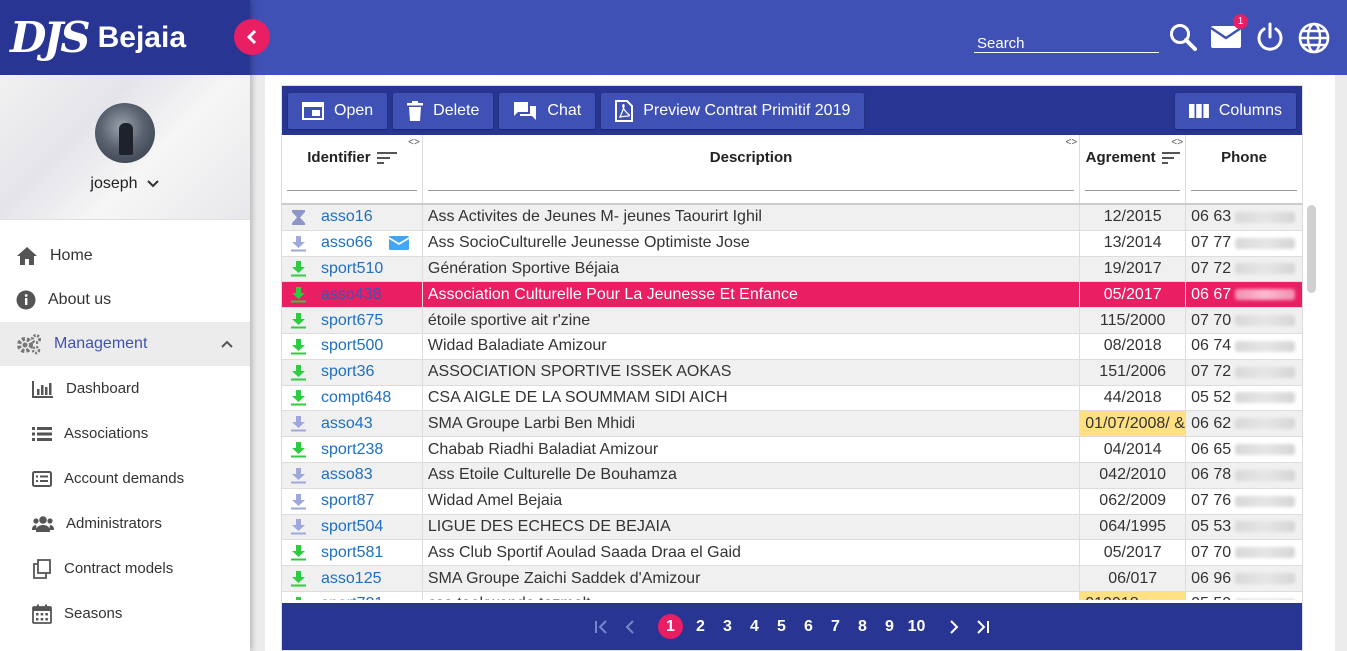 This screenshot has height=651, width=1347. What do you see at coordinates (1314, 38) in the screenshot?
I see `globe-icon` at bounding box center [1314, 38].